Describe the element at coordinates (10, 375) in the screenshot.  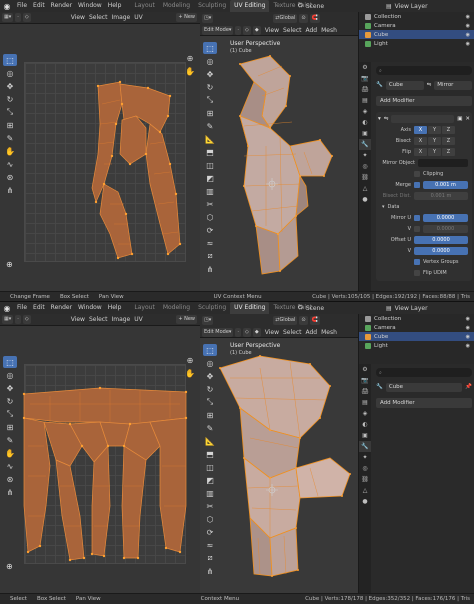
I see `cursor-icon: ◎` at that location.